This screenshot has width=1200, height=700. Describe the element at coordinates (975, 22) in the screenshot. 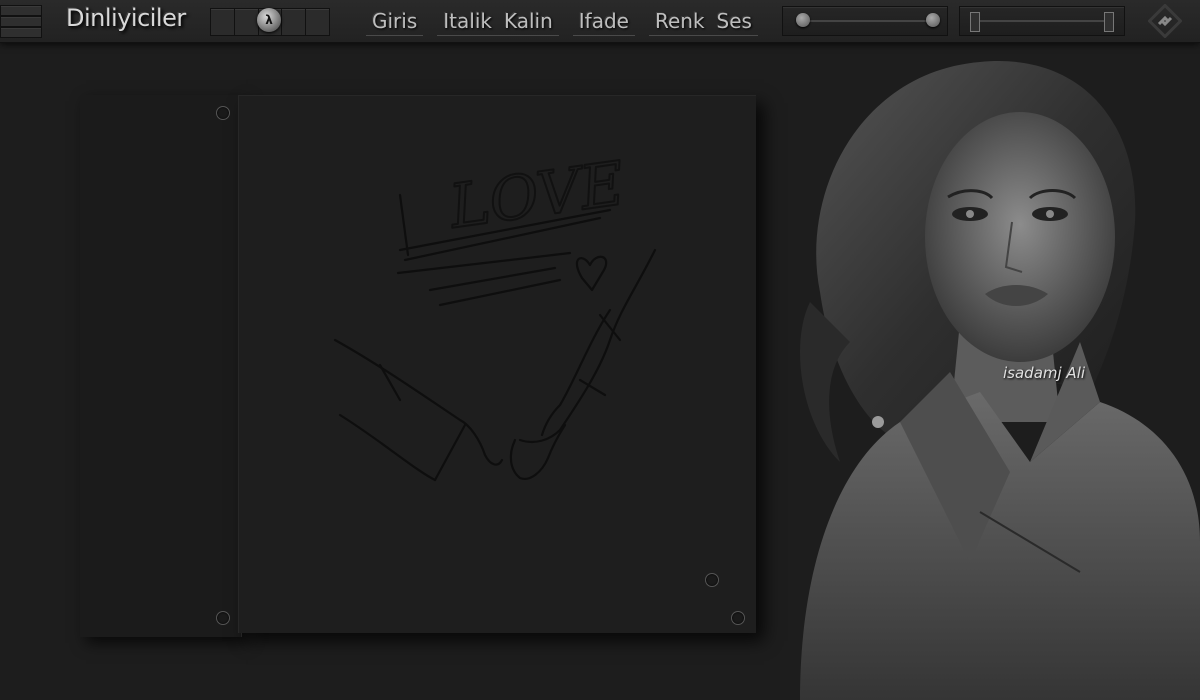

I see `range-start-handle` at that location.